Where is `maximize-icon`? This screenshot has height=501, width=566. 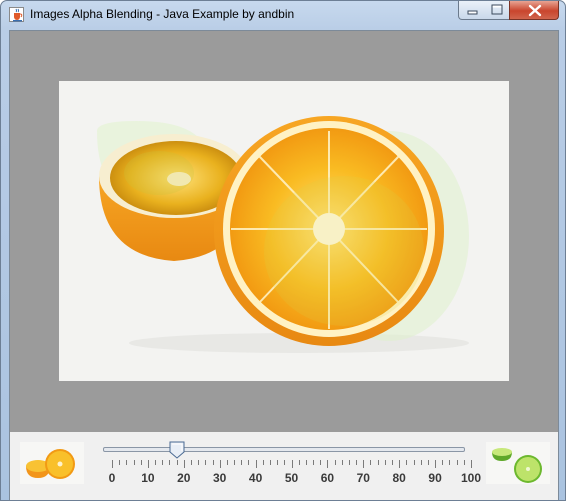
maximize-icon is located at coordinates (497, 9).